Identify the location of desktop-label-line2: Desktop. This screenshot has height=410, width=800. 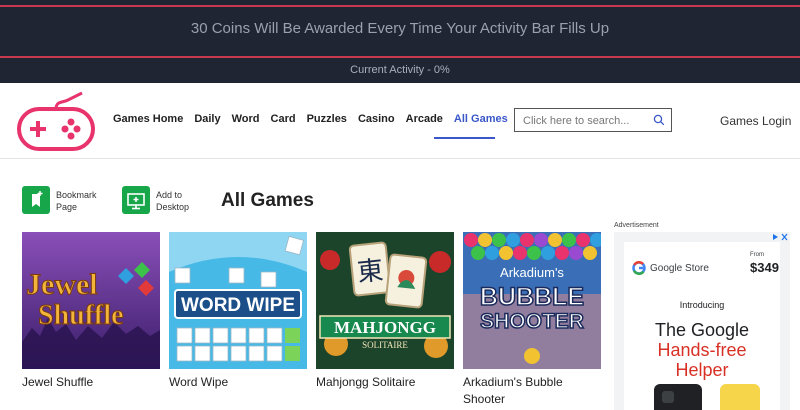
(173, 207).